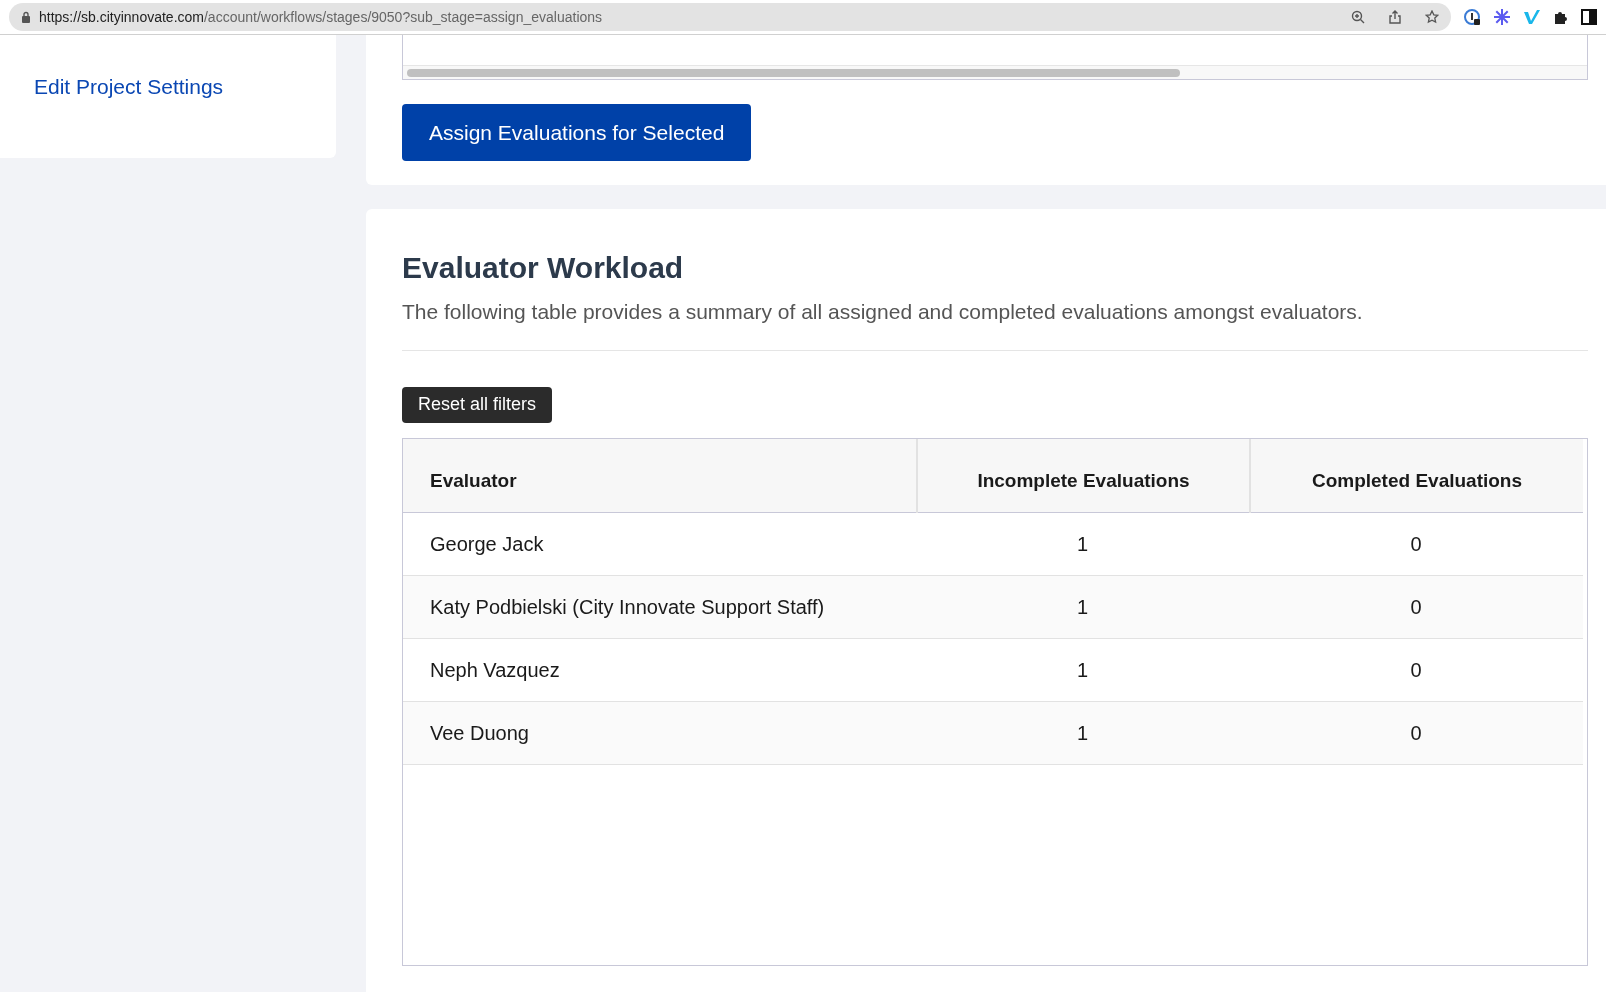  Describe the element at coordinates (995, 323) in the screenshot. I see `section-description: The following table provides a summary of all assigned and completed evaluations amongst evaluators.` at that location.